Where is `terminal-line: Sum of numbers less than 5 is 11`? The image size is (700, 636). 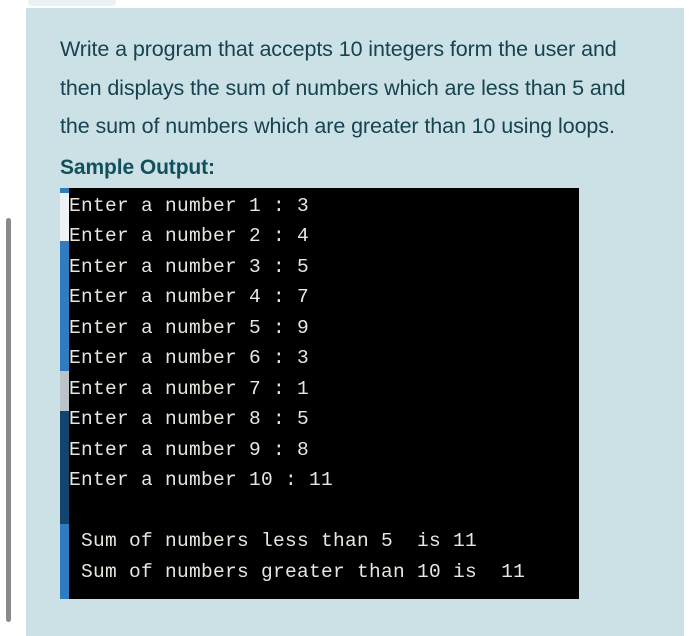 terminal-line: Sum of numbers less than 5 is 11 is located at coordinates (273, 541).